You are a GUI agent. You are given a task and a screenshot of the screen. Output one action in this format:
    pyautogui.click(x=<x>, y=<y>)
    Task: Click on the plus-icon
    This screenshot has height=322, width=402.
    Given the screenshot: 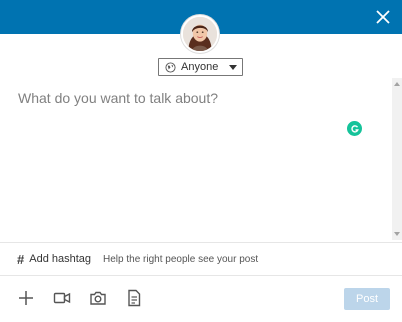 What is the action you would take?
    pyautogui.click(x=26, y=298)
    